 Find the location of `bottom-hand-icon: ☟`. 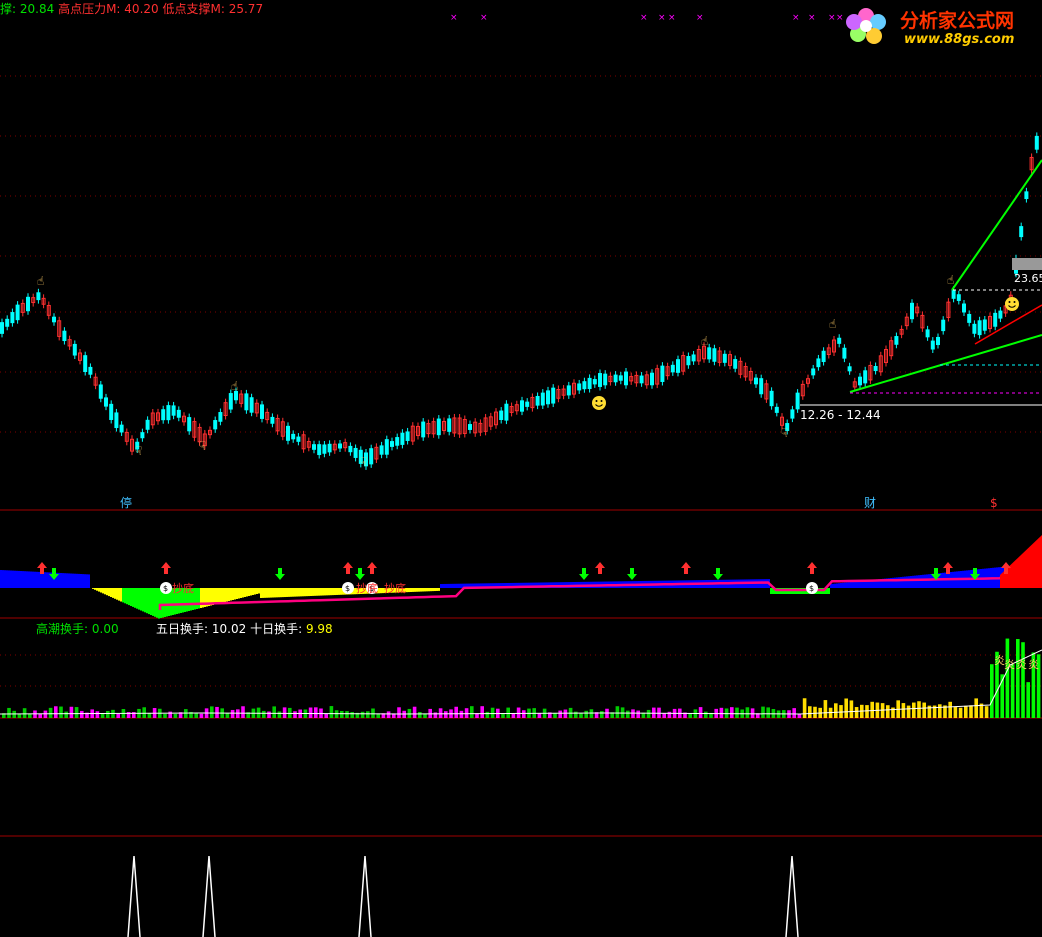

bottom-hand-icon: ☟ is located at coordinates (363, 462).